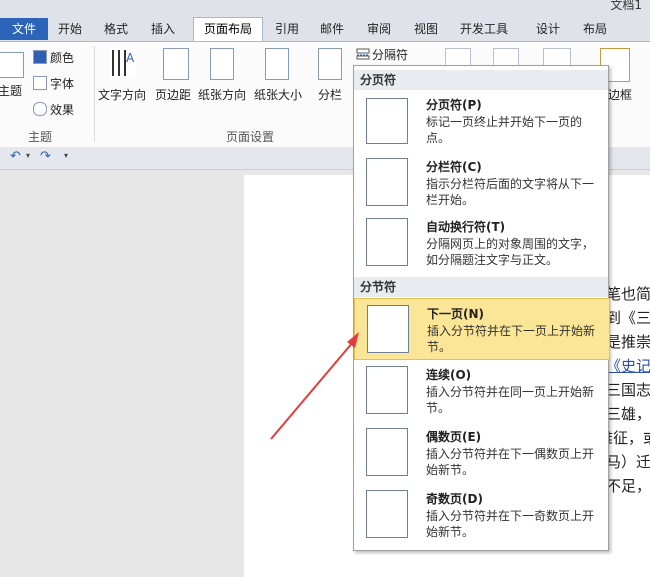 The width and height of the screenshot is (650, 577). I want to click on text-direction-icon: A, so click(123, 63).